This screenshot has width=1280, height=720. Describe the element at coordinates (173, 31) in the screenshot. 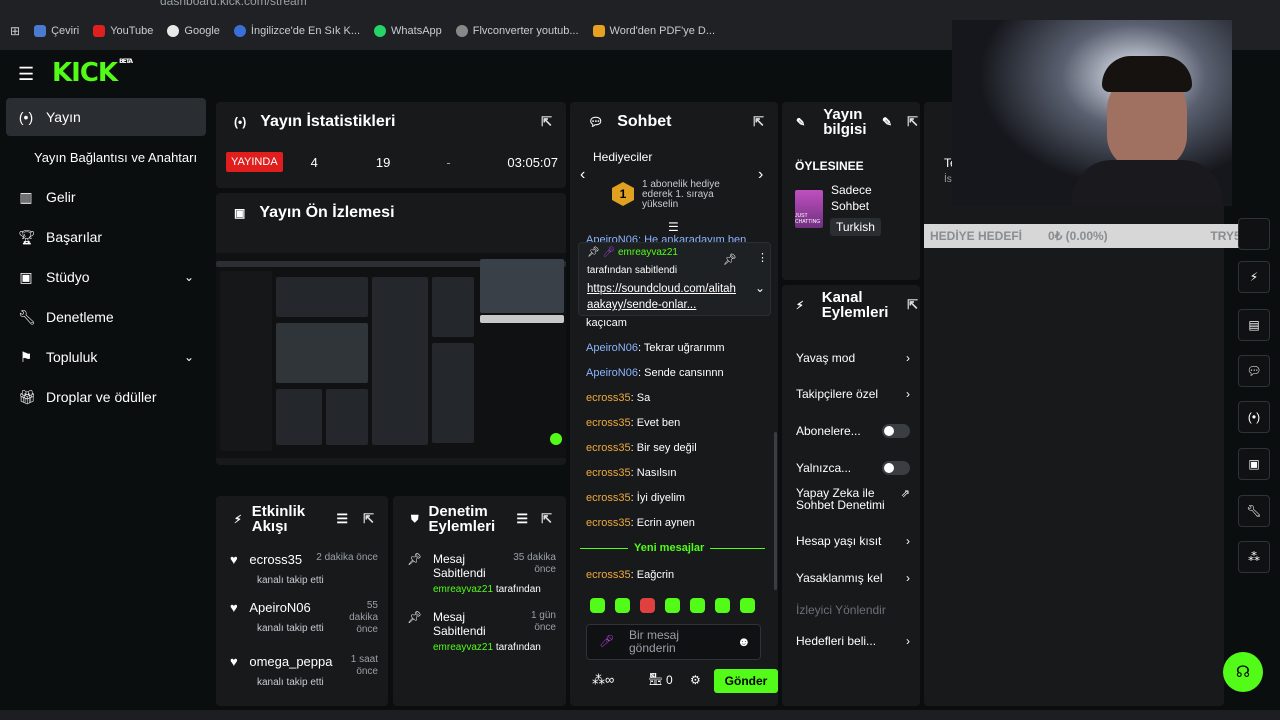

I see `google-icon` at that location.